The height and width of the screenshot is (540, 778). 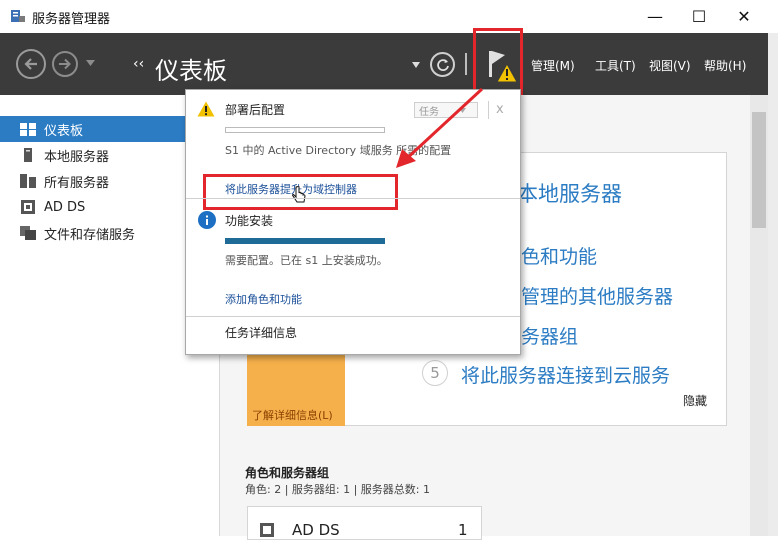 I want to click on forward-arrow-icon, so click(x=65, y=64).